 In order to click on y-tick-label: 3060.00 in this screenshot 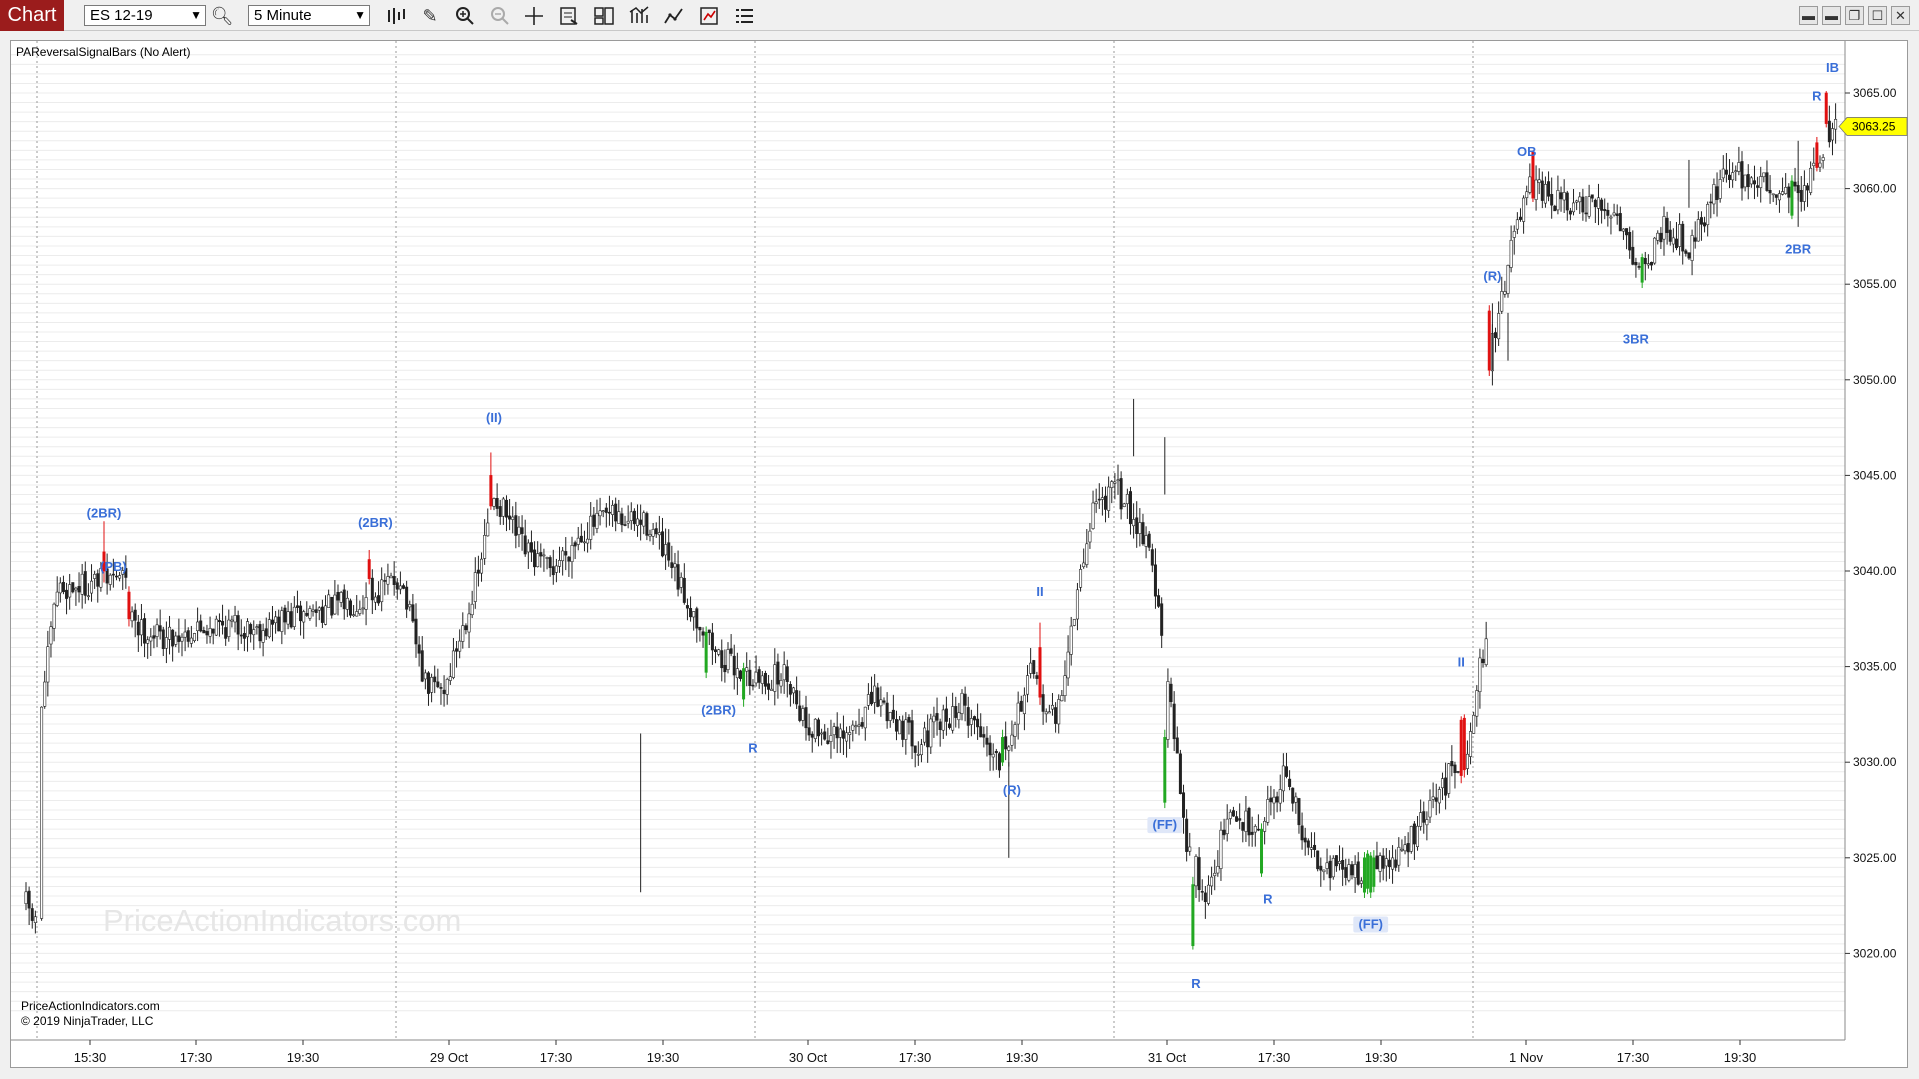, I will do `click(1875, 189)`.